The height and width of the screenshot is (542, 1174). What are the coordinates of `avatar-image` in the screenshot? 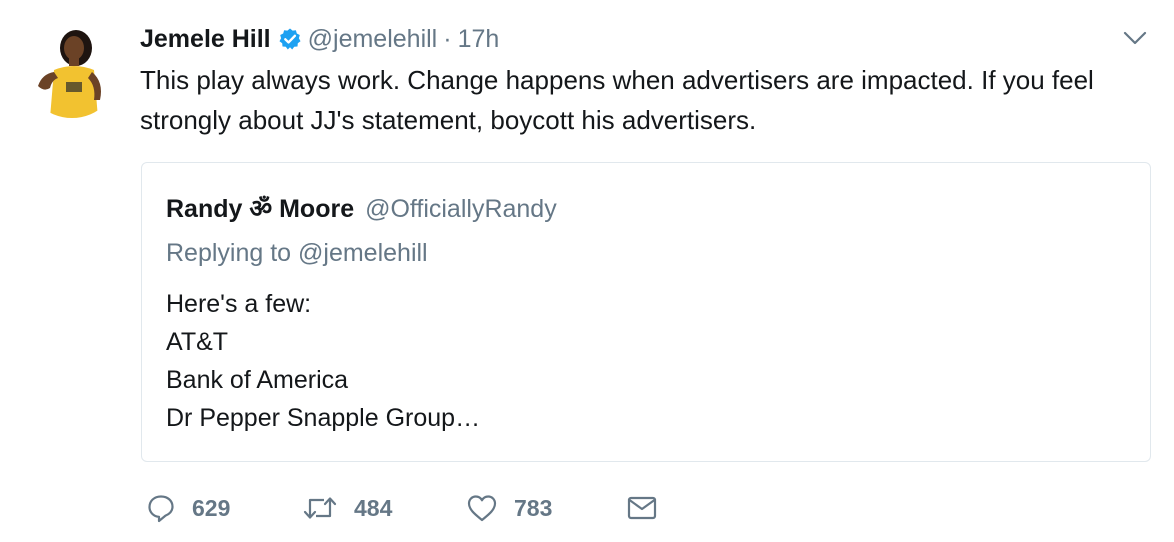 It's located at (72, 70).